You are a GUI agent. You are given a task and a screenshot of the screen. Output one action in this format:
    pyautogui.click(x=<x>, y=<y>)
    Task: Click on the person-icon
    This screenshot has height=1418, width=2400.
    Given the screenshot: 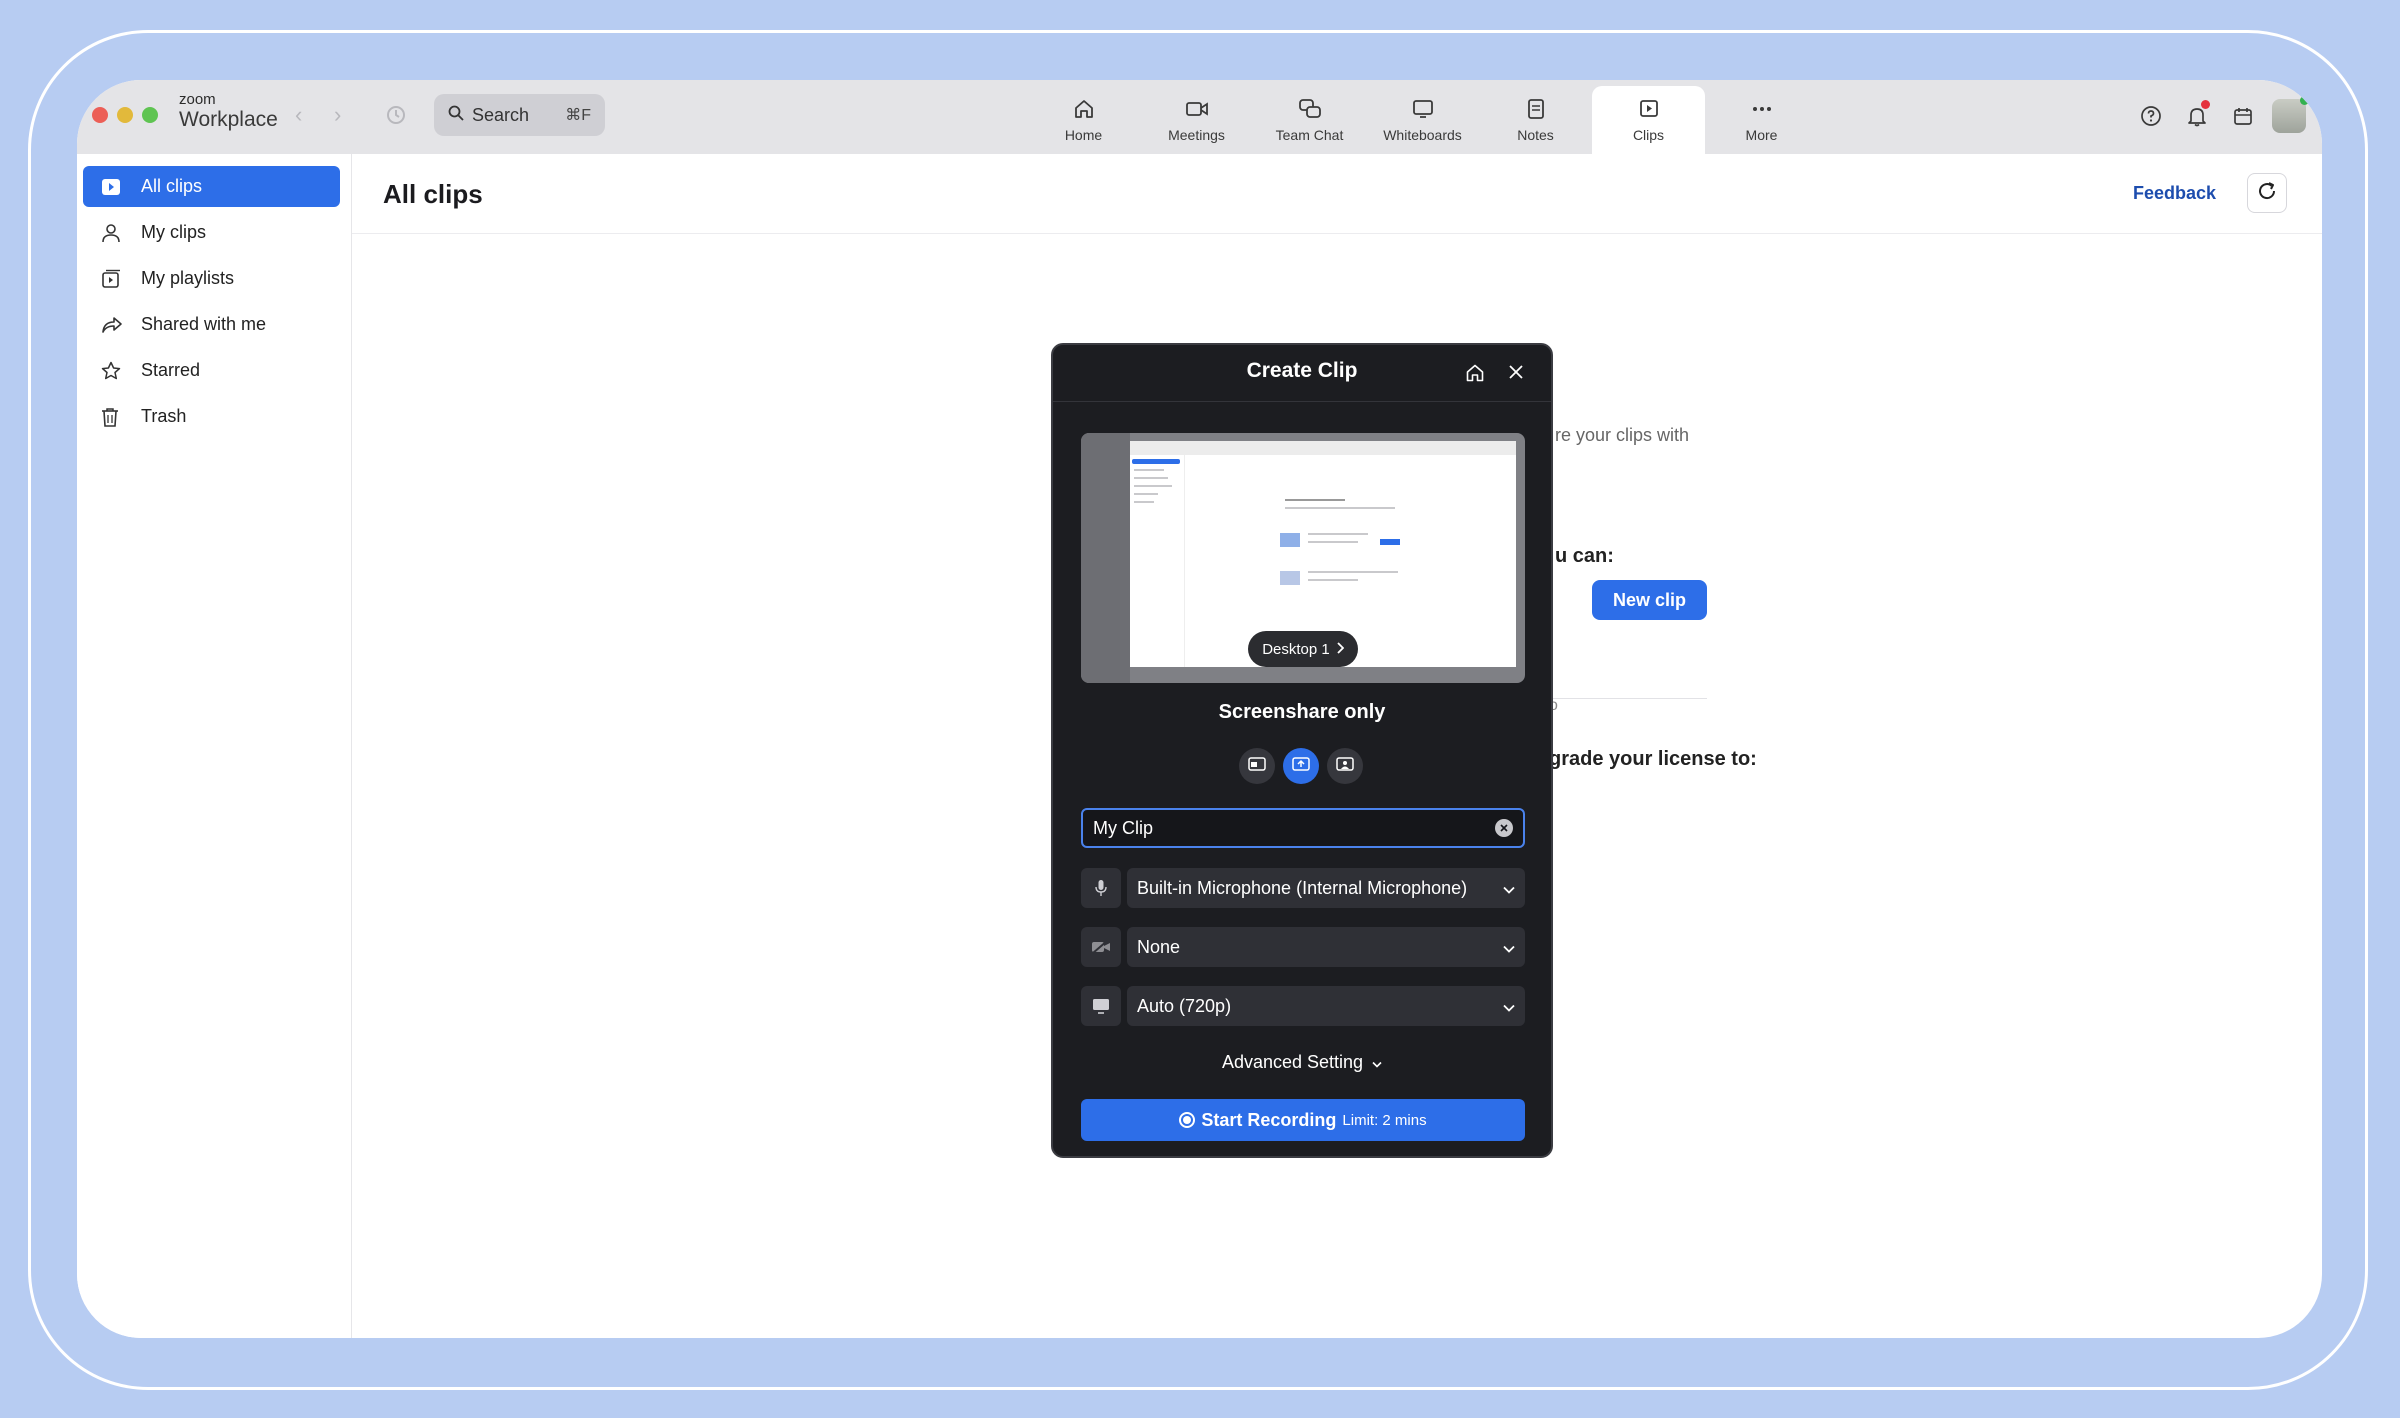 What is the action you would take?
    pyautogui.click(x=114, y=233)
    